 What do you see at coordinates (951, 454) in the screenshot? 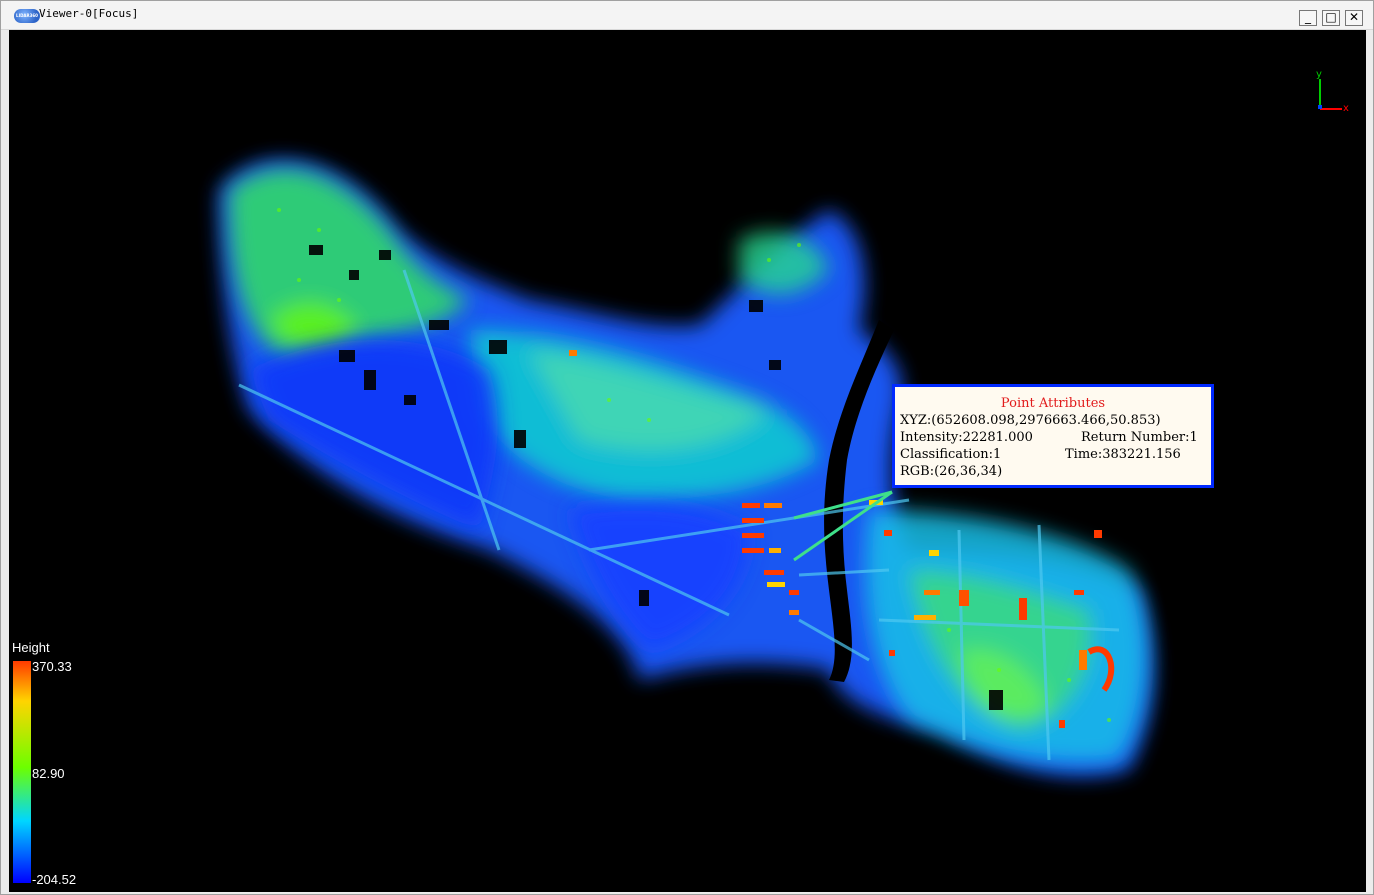
I see `popup-classification: Classification:1` at bounding box center [951, 454].